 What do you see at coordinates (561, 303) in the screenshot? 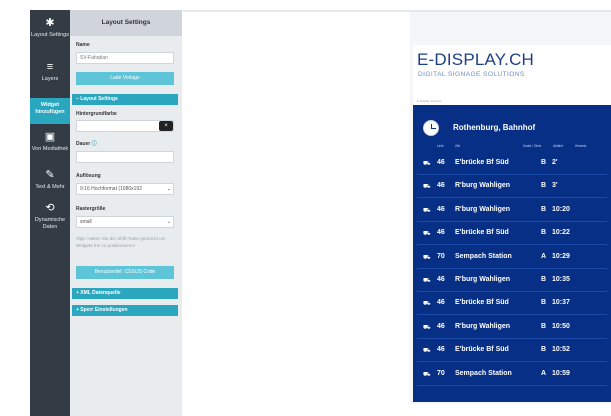
I see `departure-time: 10:37` at bounding box center [561, 303].